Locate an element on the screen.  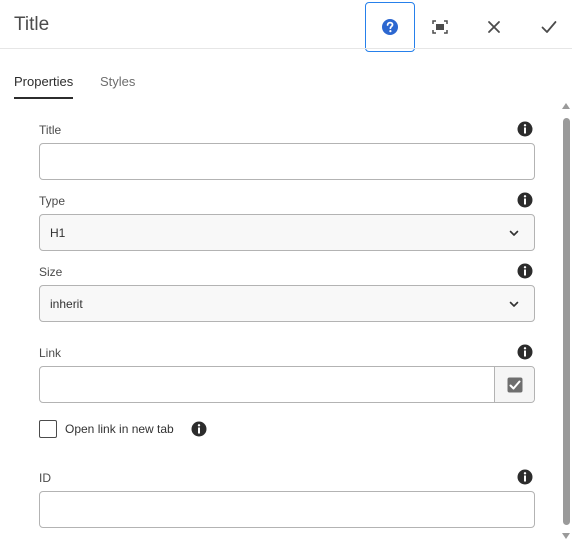
checkmark-icon is located at coordinates (549, 27).